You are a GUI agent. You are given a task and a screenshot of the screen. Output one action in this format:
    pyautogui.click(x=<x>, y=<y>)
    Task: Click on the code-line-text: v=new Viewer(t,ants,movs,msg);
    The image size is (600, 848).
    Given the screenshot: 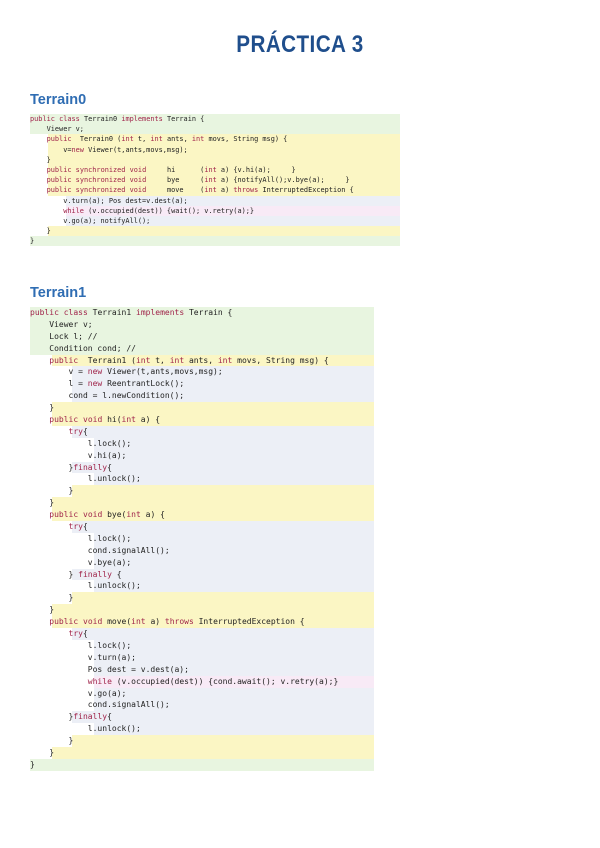 What is the action you would take?
    pyautogui.click(x=109, y=149)
    